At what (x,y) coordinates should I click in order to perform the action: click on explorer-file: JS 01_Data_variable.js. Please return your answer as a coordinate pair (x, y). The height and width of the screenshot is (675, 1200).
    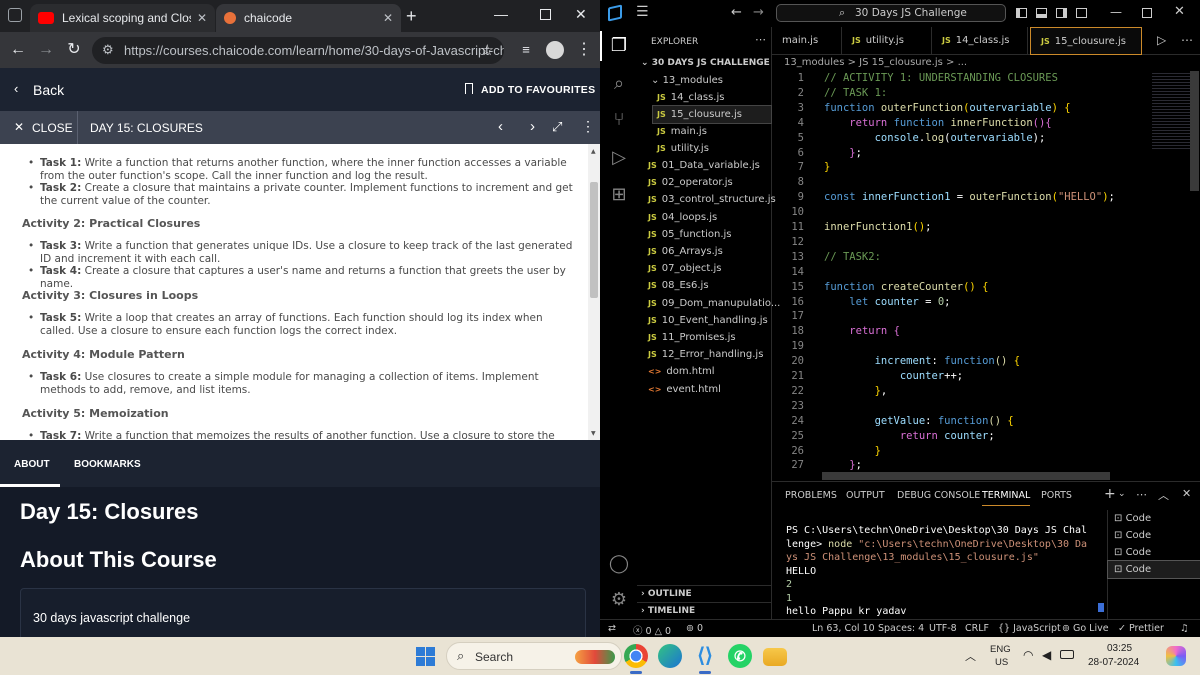
    Looking at the image, I should click on (704, 165).